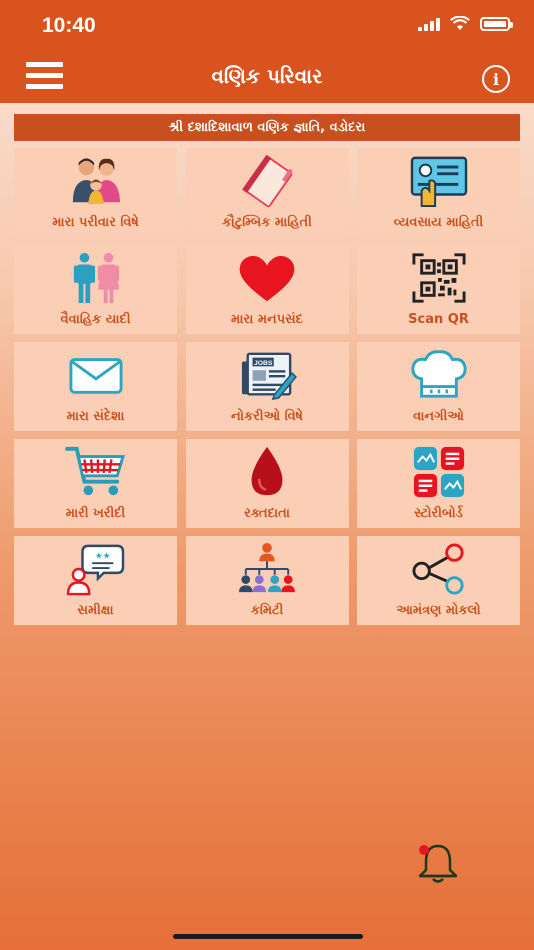 The height and width of the screenshot is (950, 534). I want to click on status-icons, so click(465, 23).